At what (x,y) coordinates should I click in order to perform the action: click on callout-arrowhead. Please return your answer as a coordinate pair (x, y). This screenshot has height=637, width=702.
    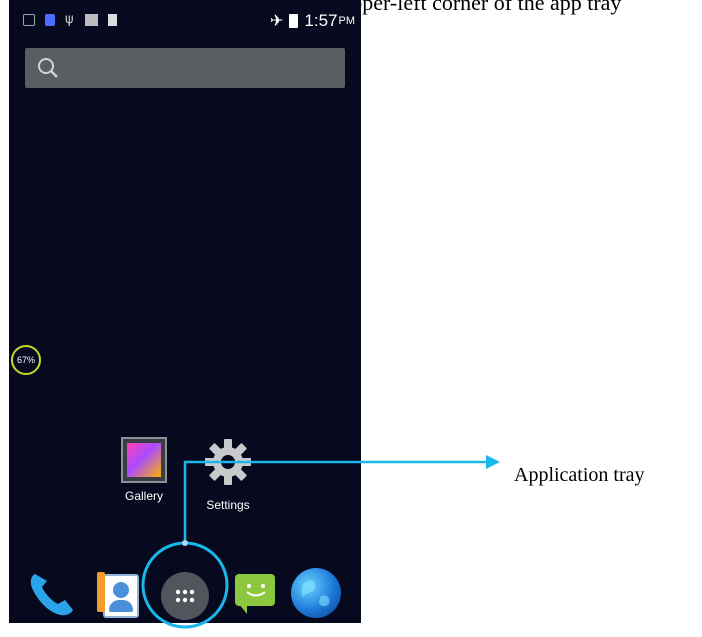
    Looking at the image, I should click on (493, 462).